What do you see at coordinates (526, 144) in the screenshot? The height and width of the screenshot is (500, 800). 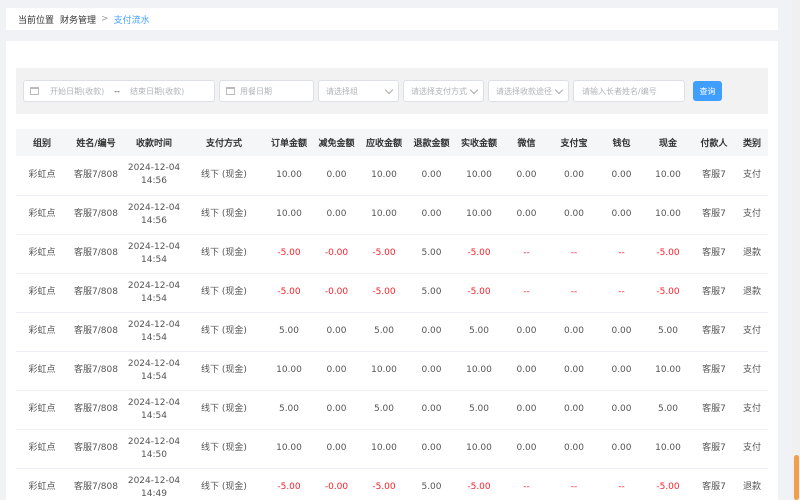 I see `column-header: 微信` at bounding box center [526, 144].